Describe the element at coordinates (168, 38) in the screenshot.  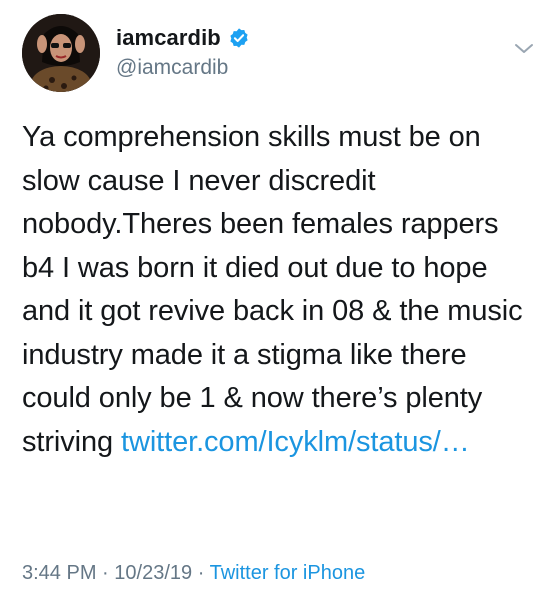
I see `display-name: iamcardib` at that location.